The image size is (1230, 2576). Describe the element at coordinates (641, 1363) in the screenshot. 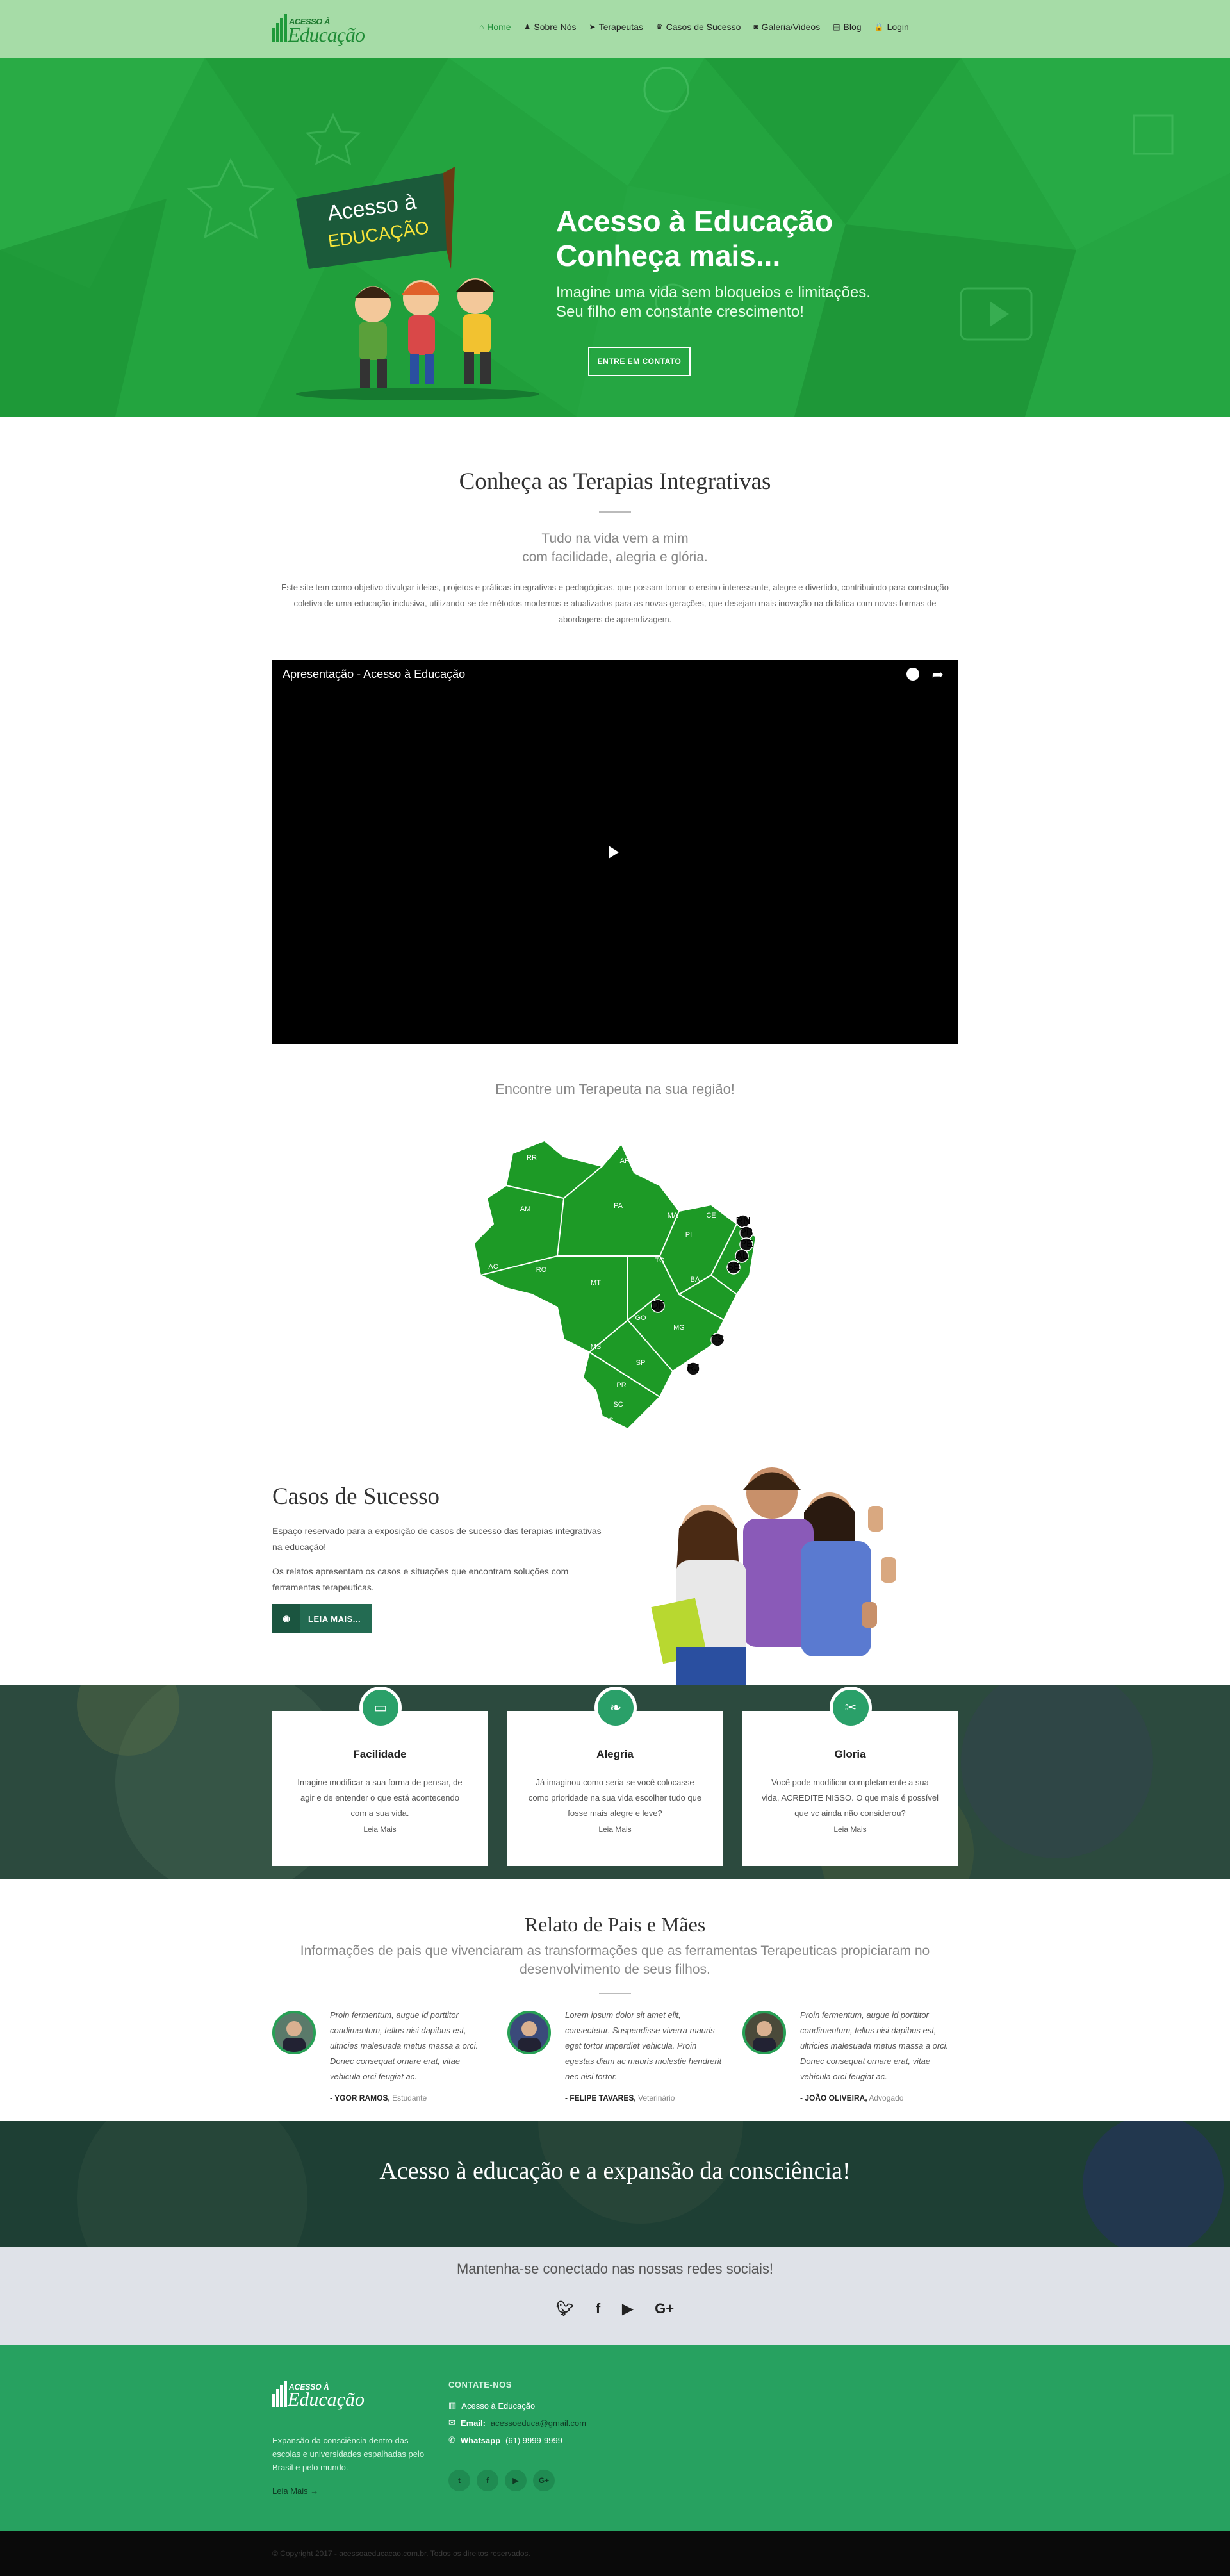

I see `state-sp: SP` at that location.